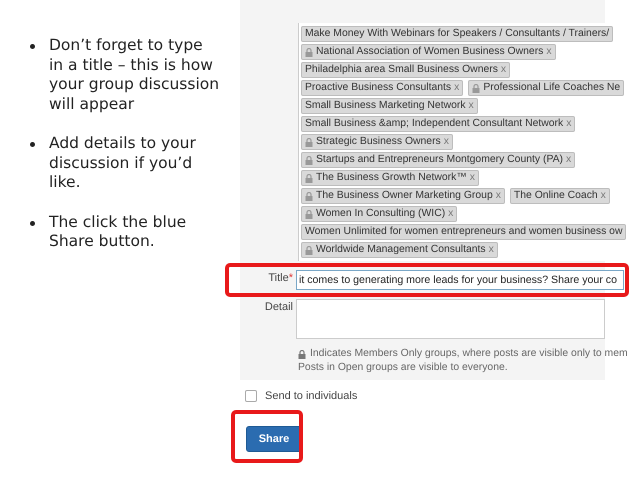 Image resolution: width=638 pixels, height=478 pixels. I want to click on title-label: Title*, so click(280, 278).